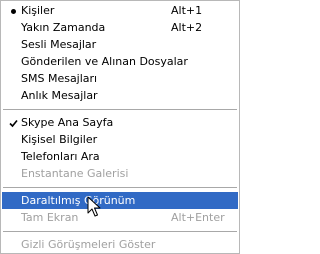 The width and height of the screenshot is (320, 254). What do you see at coordinates (94, 206) in the screenshot?
I see `mouse-pointer-icon` at bounding box center [94, 206].